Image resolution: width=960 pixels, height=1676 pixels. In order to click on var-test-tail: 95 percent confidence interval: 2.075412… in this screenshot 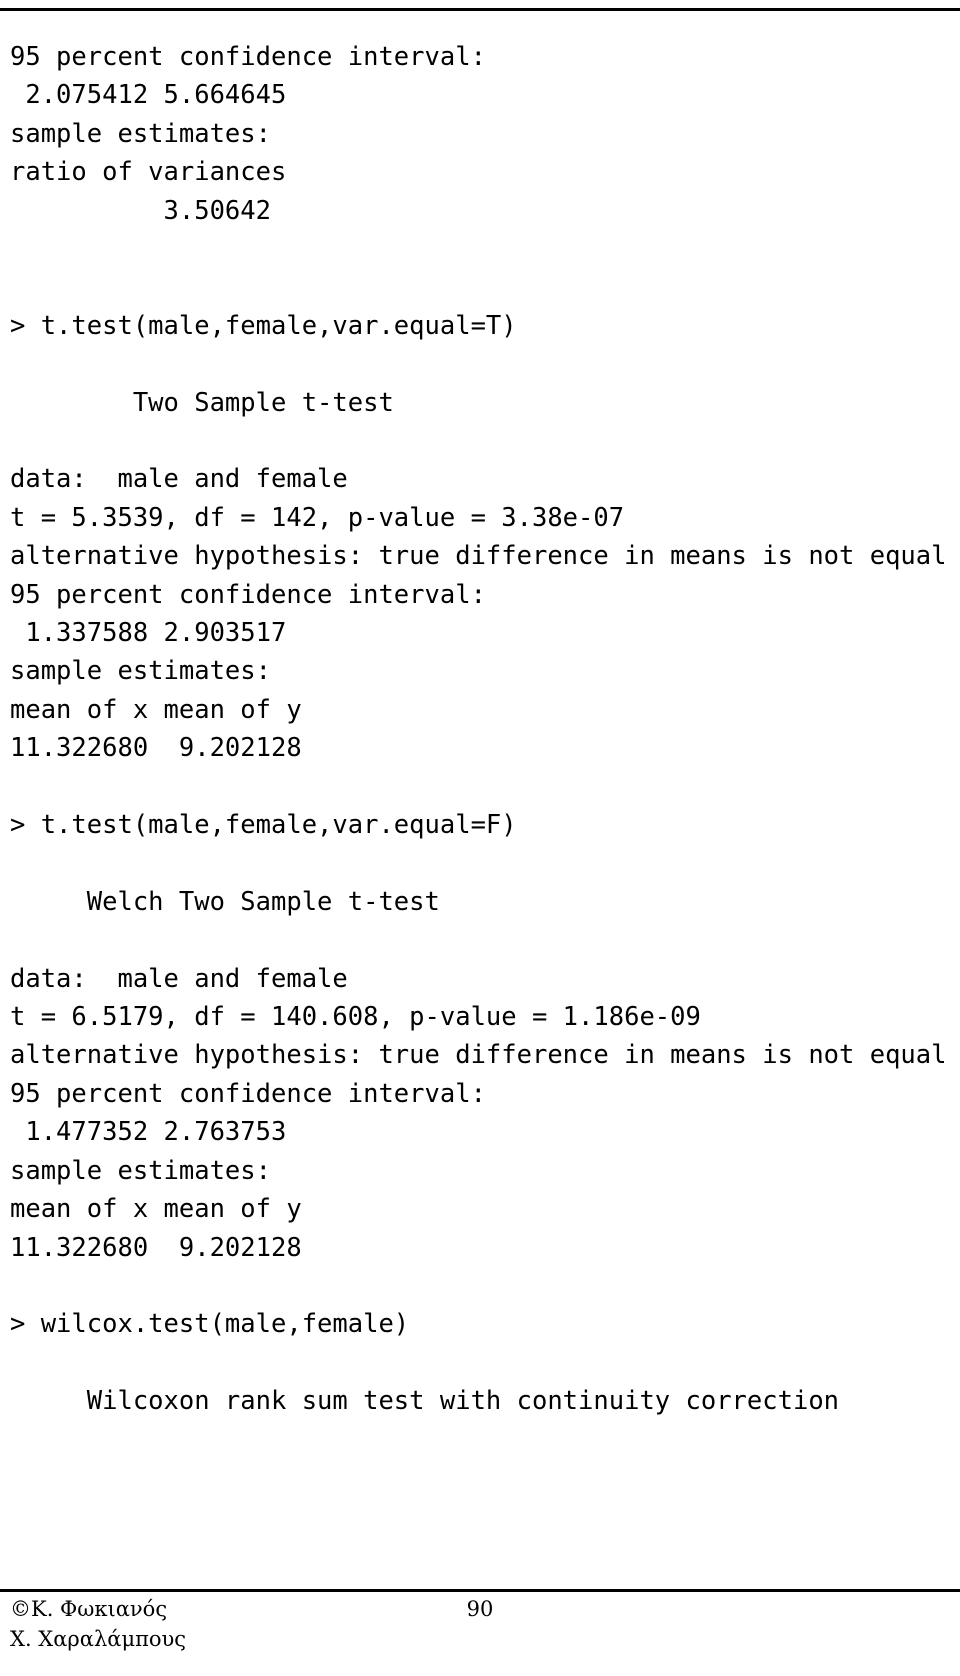, I will do `click(248, 134)`.